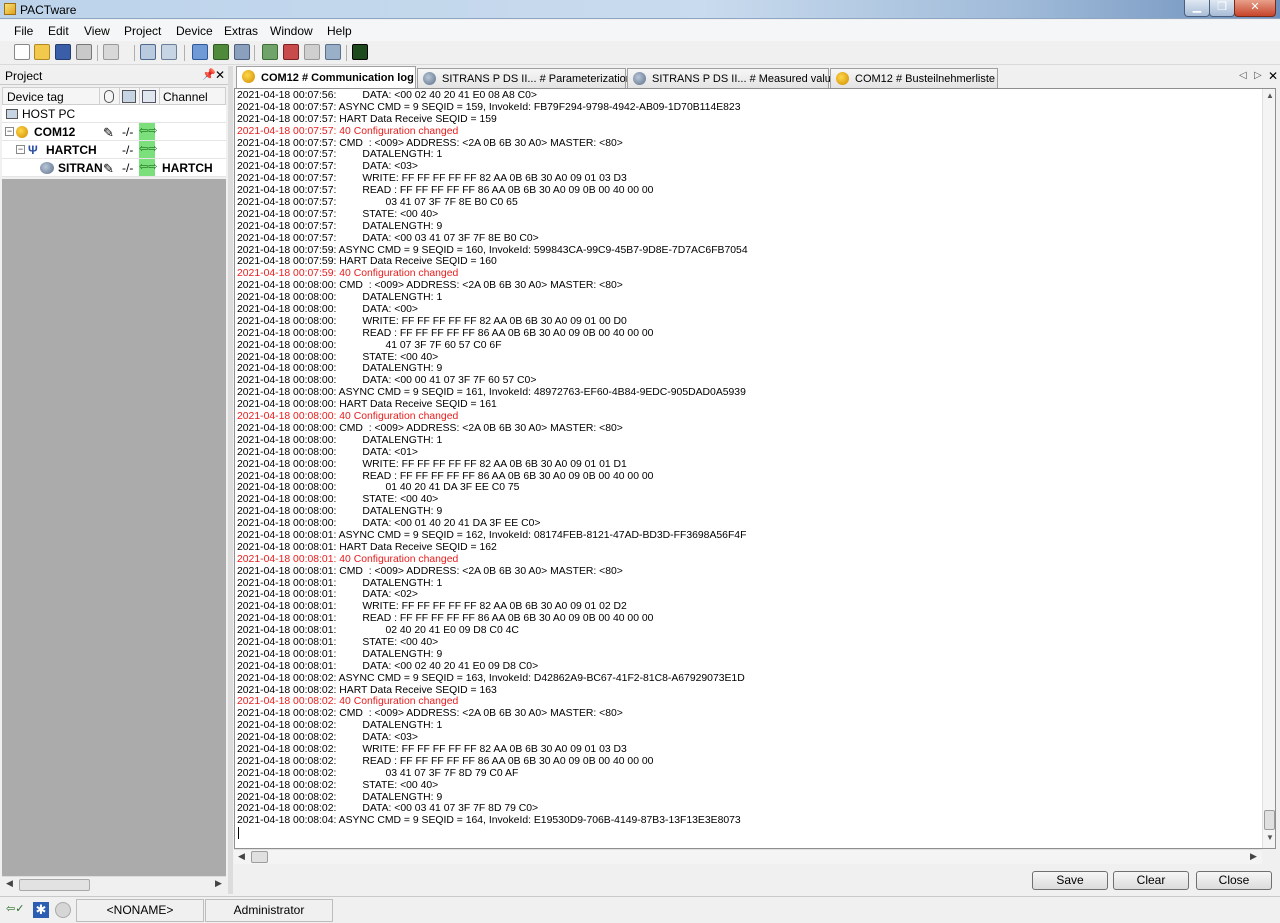 This screenshot has height=923, width=1280. What do you see at coordinates (58, 31) in the screenshot?
I see `menu-edit: Edit` at bounding box center [58, 31].